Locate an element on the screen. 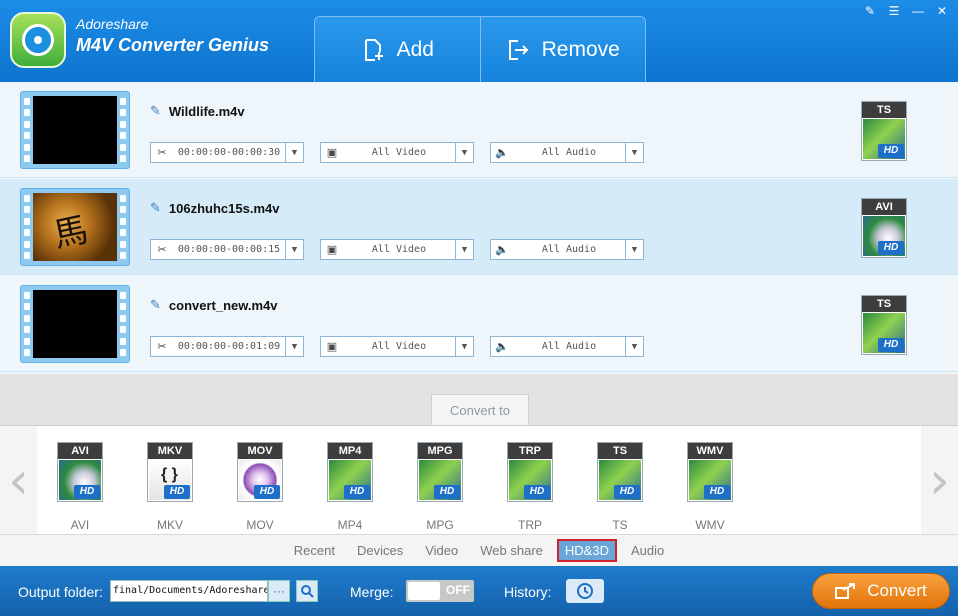 Image resolution: width=958 pixels, height=616 pixels. format-item-mp4: MP4 HD MP4 is located at coordinates (350, 487).